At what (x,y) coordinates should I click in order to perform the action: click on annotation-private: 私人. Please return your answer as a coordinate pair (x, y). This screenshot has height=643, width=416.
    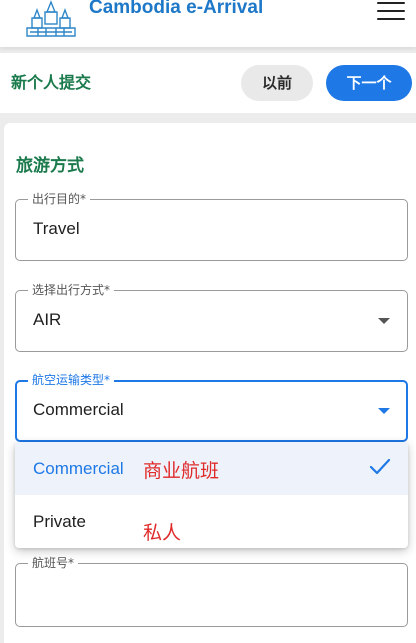
    Looking at the image, I should click on (162, 533).